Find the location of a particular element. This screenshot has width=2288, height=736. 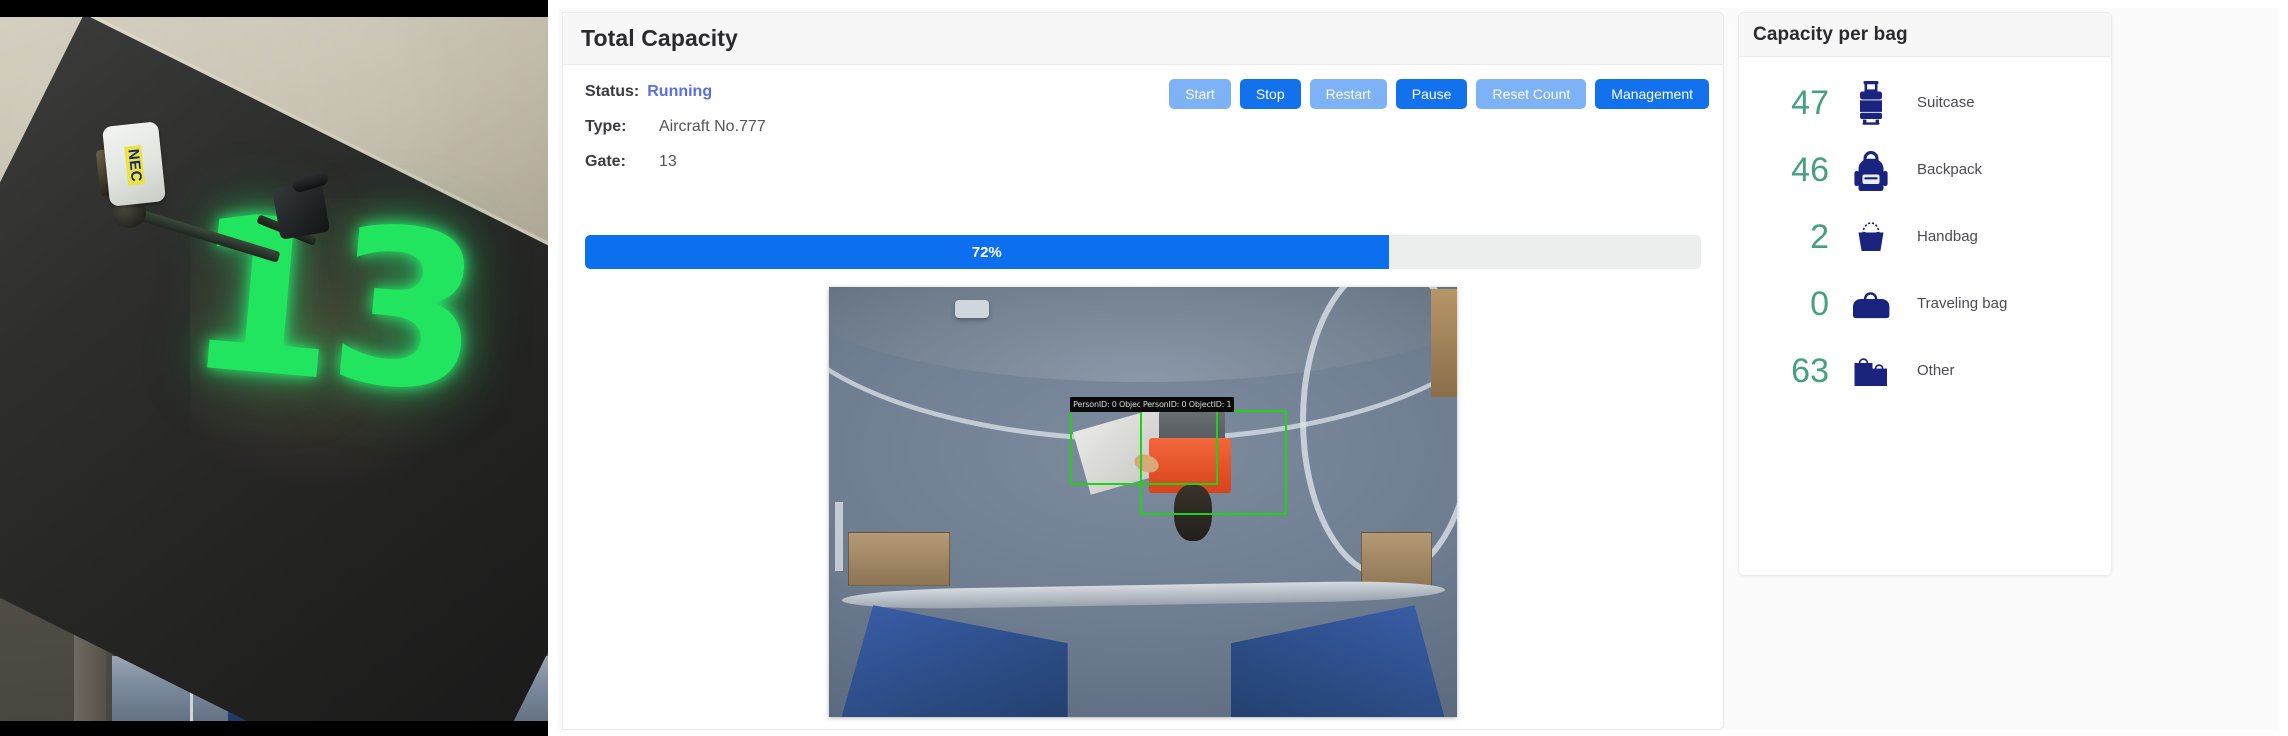

sensor-brand-text: NEC is located at coordinates (135, 165).